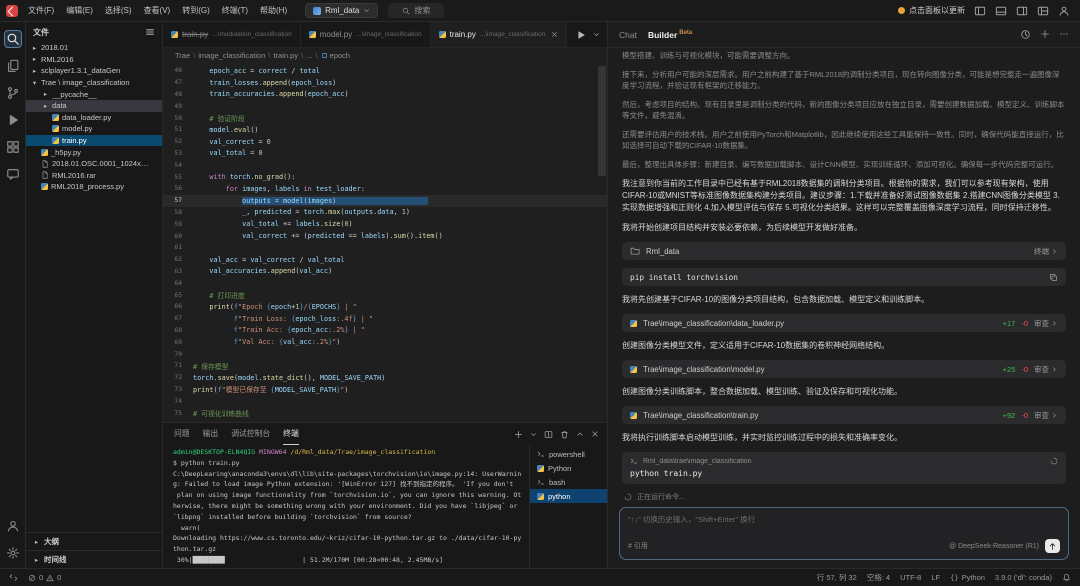  Describe the element at coordinates (94, 60) in the screenshot. I see `tree-item-RML2016: ▸ RML2016` at that location.